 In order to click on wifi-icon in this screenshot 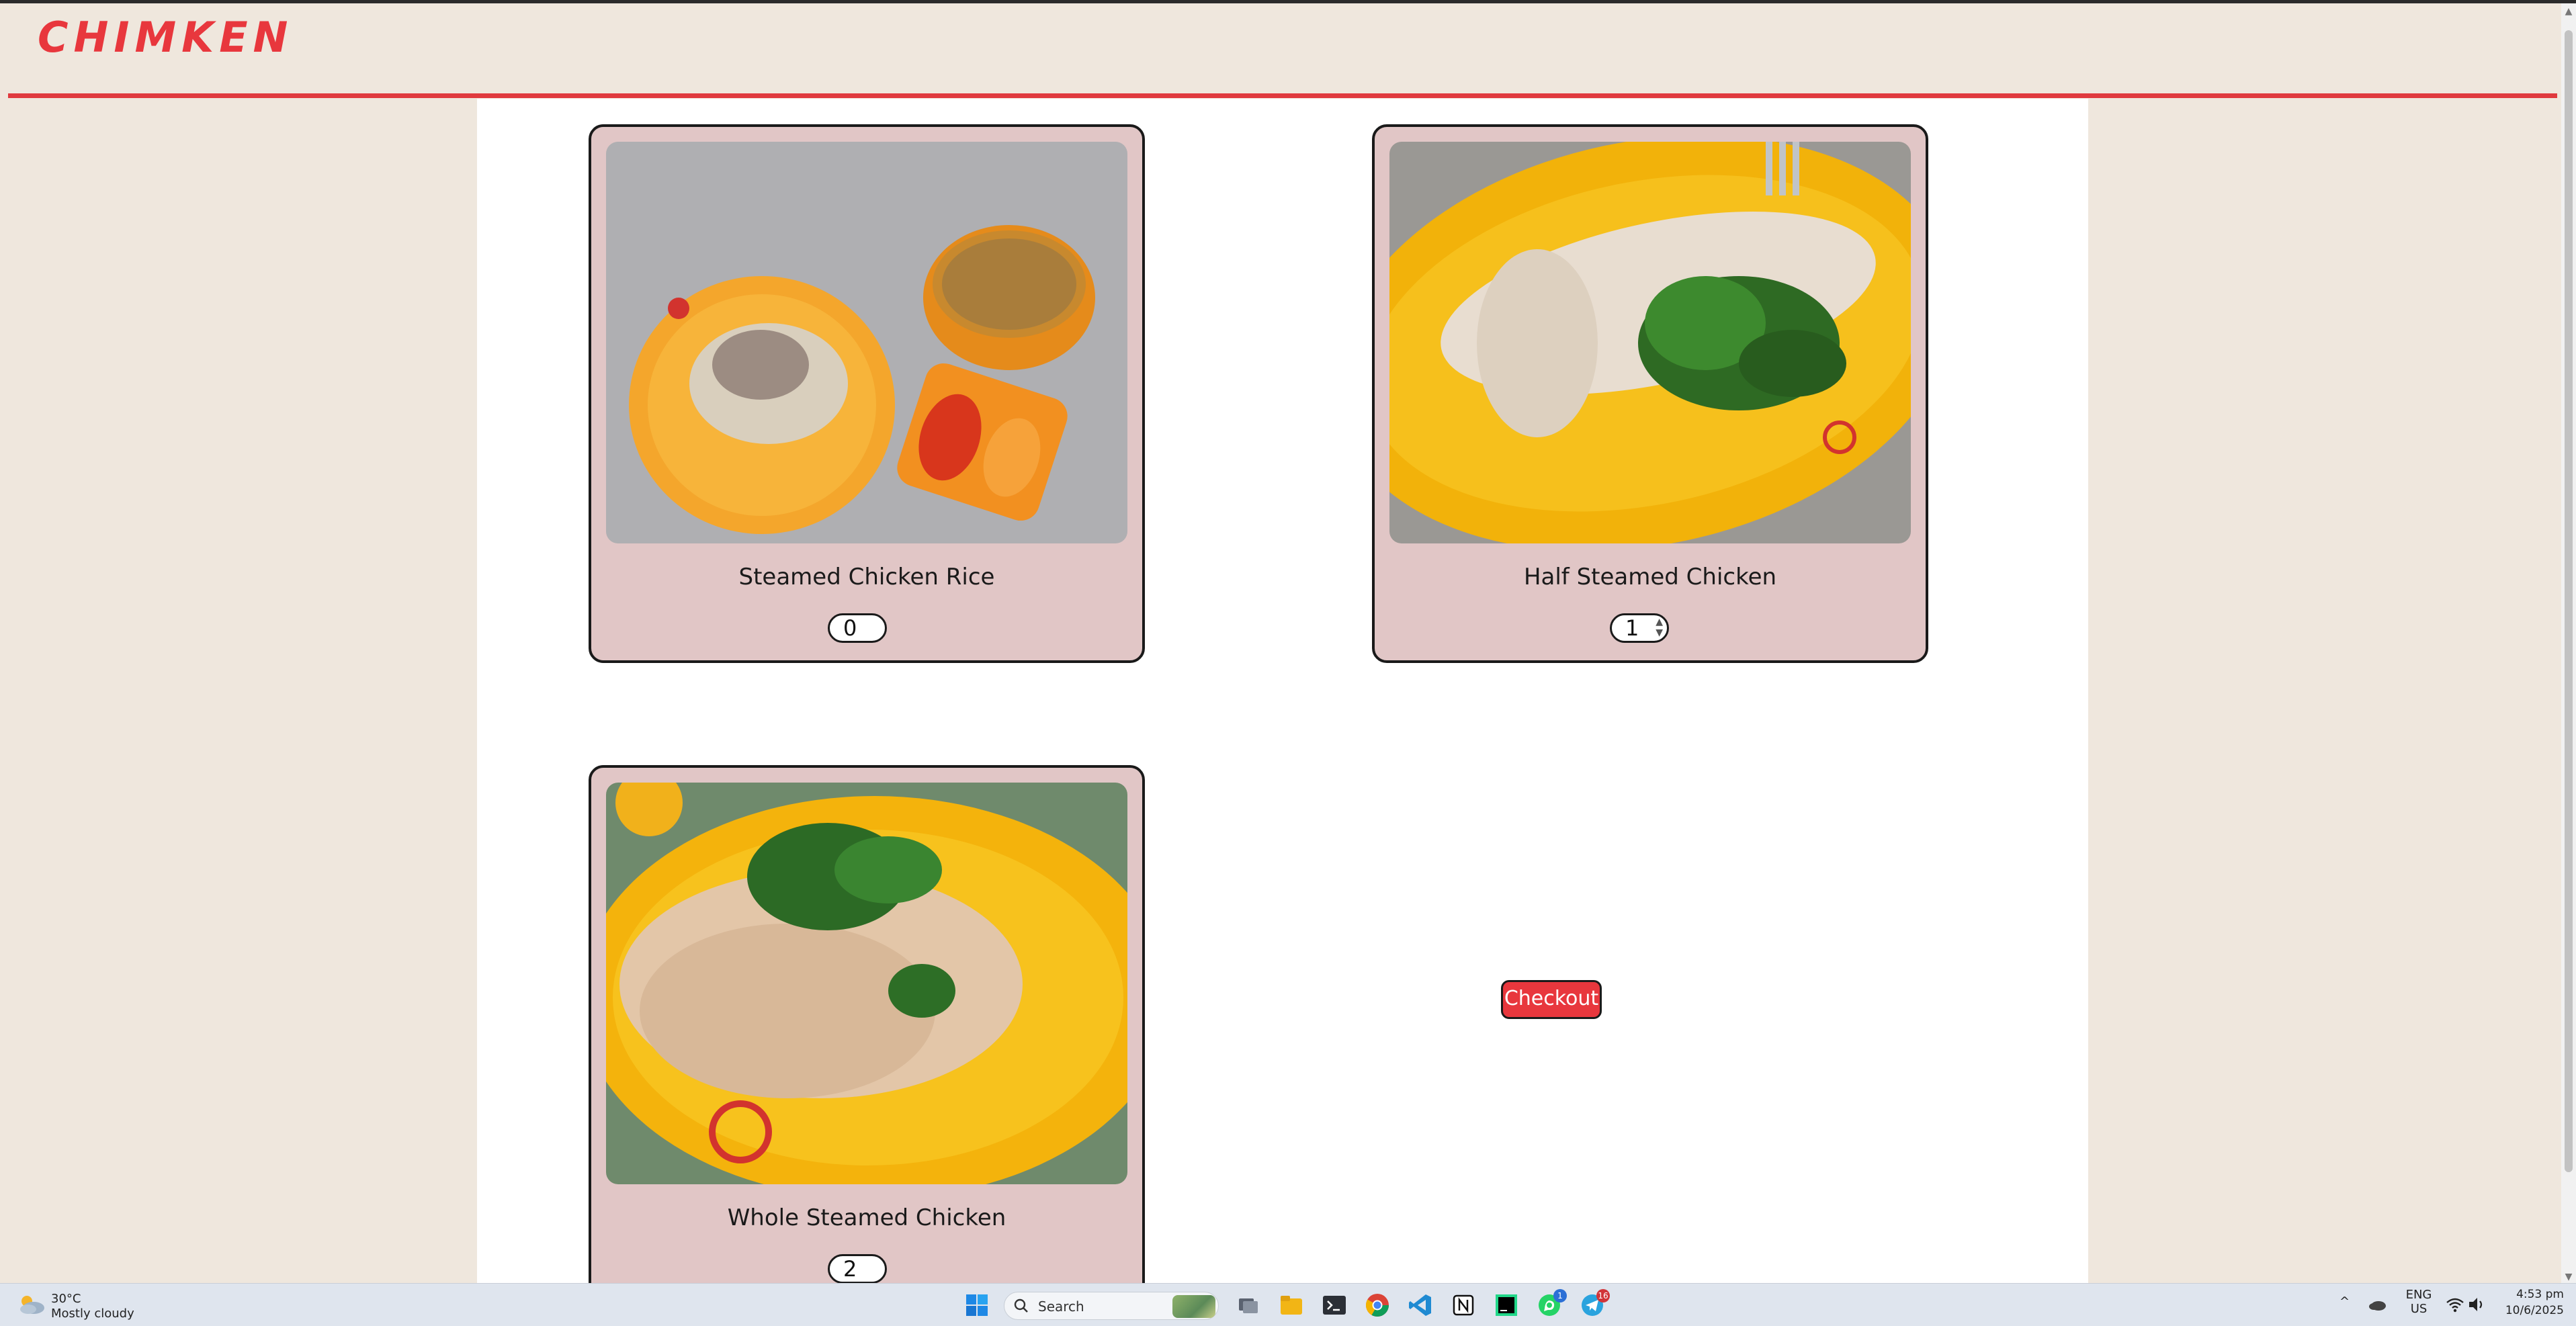, I will do `click(2455, 1304)`.